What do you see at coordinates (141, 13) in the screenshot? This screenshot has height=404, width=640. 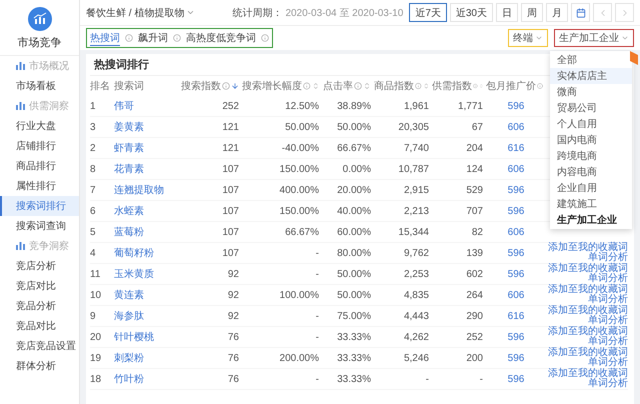 I see `category-selector: 餐饮生鲜 / 植物提取物` at bounding box center [141, 13].